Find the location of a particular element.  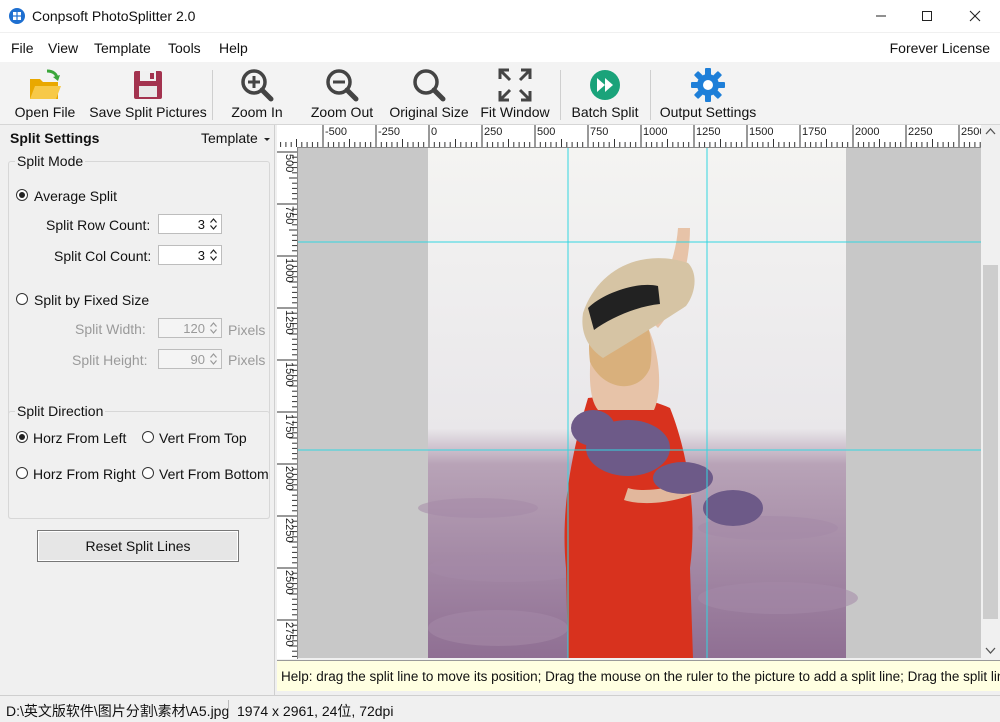

zoom-out-icon is located at coordinates (342, 85).